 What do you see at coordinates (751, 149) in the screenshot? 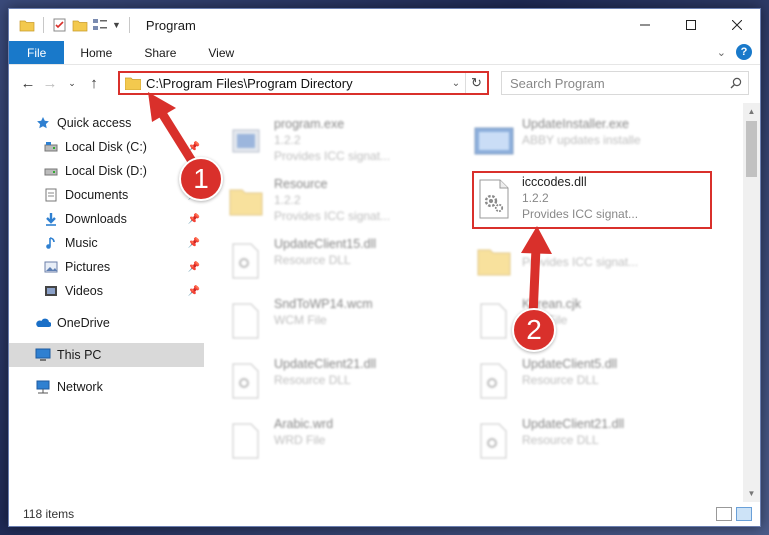
I see `scrollbar-thumb` at bounding box center [751, 149].